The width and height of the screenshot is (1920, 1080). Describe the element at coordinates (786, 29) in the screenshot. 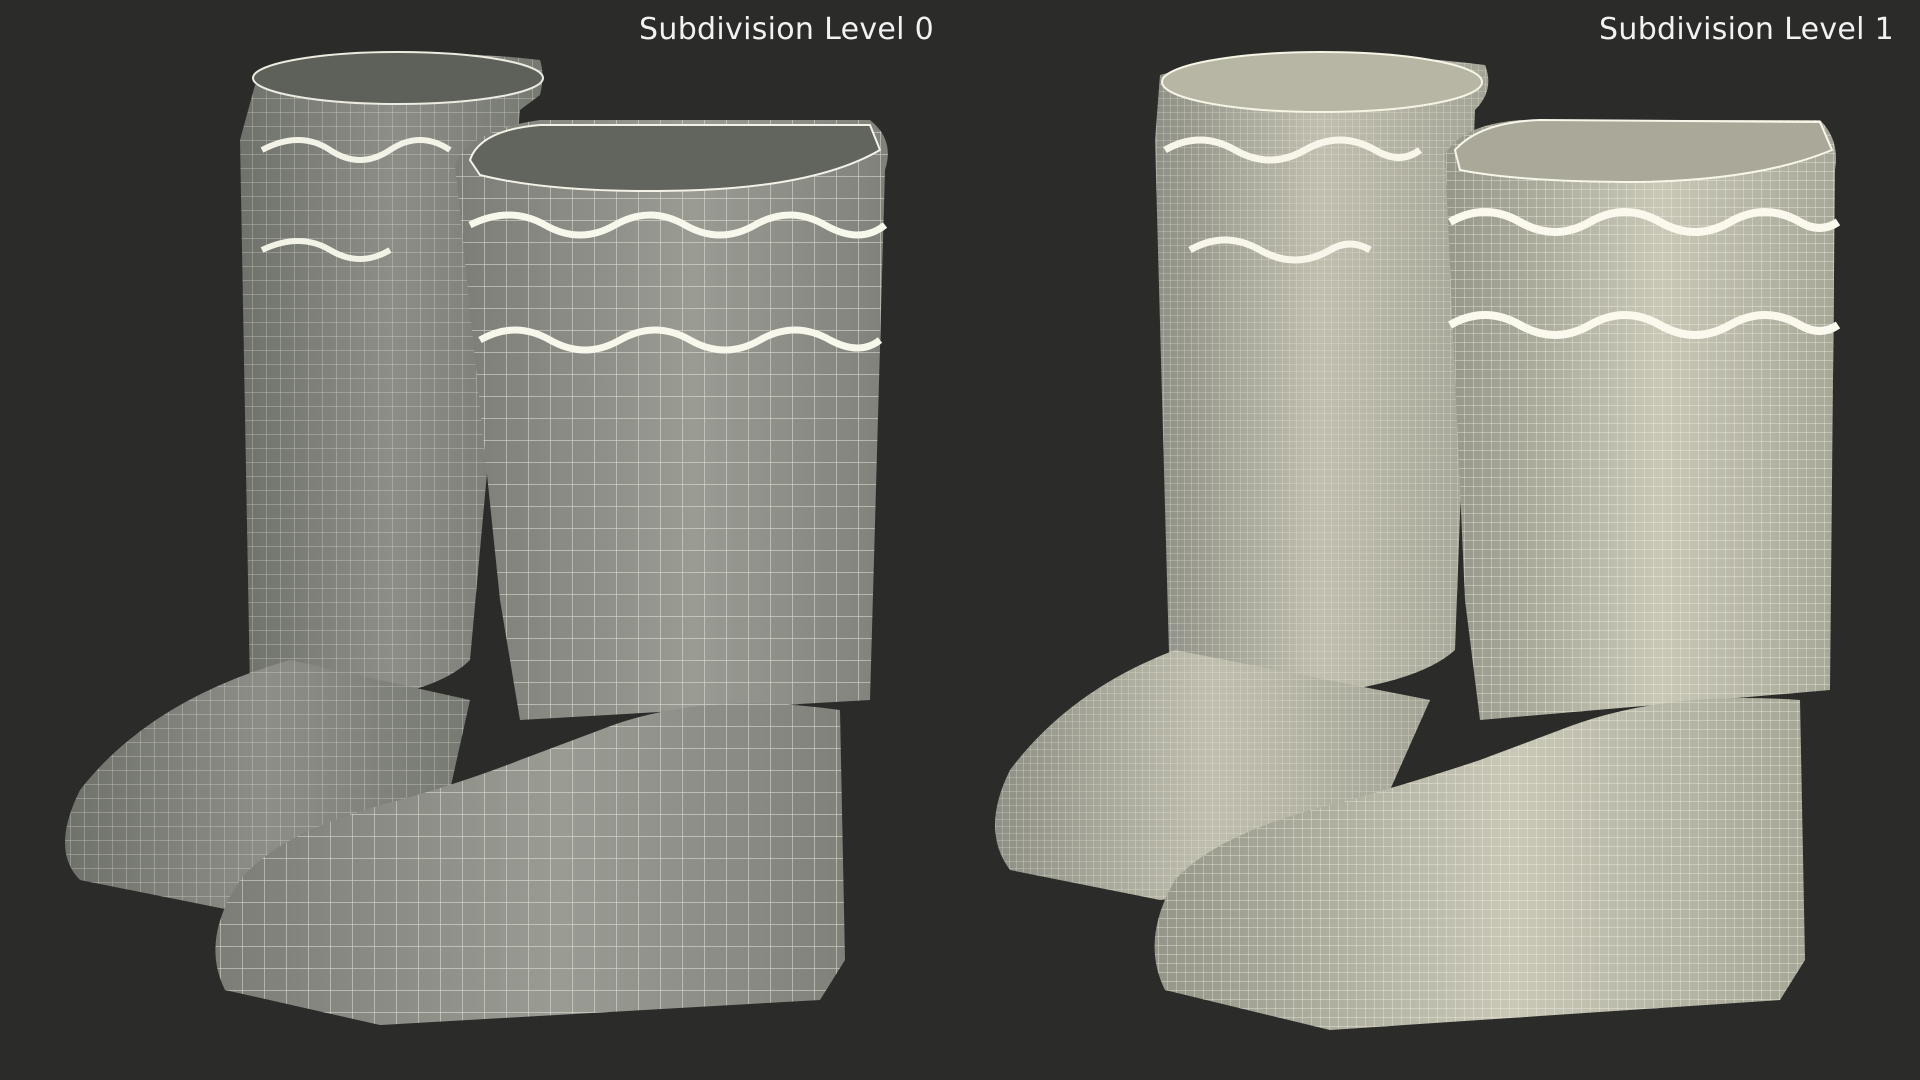

I see `panel-title-level-0: Subdivision Level 0` at that location.